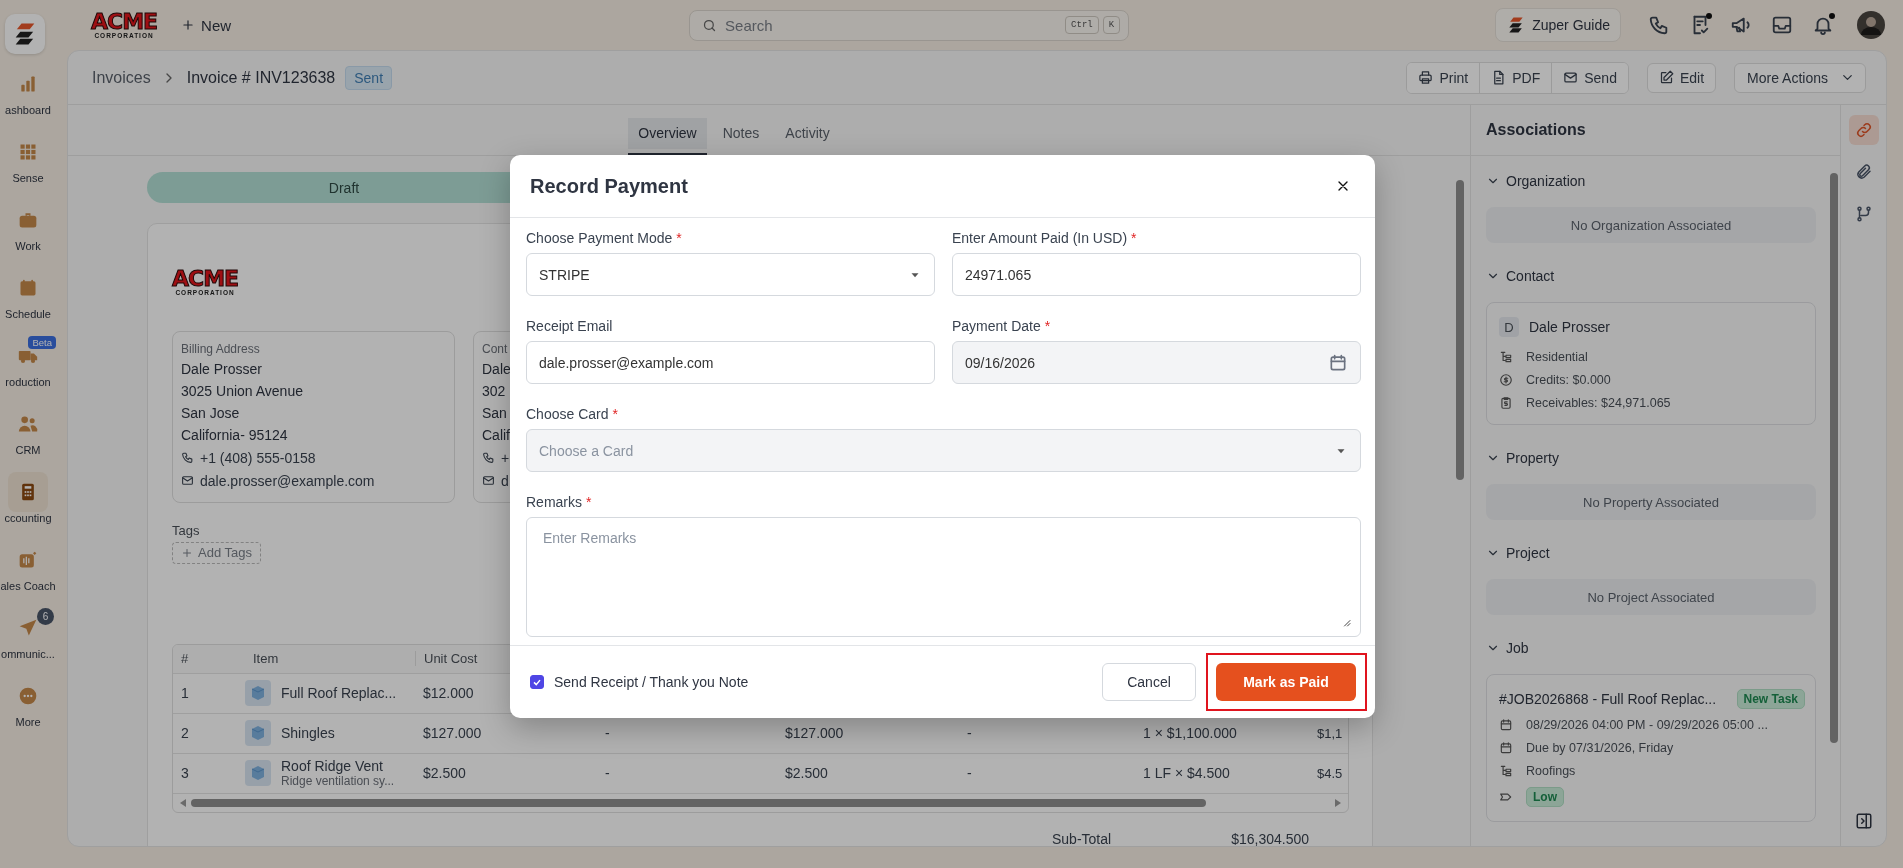  Describe the element at coordinates (496, 435) in the screenshot. I see `address-line: Calif` at that location.